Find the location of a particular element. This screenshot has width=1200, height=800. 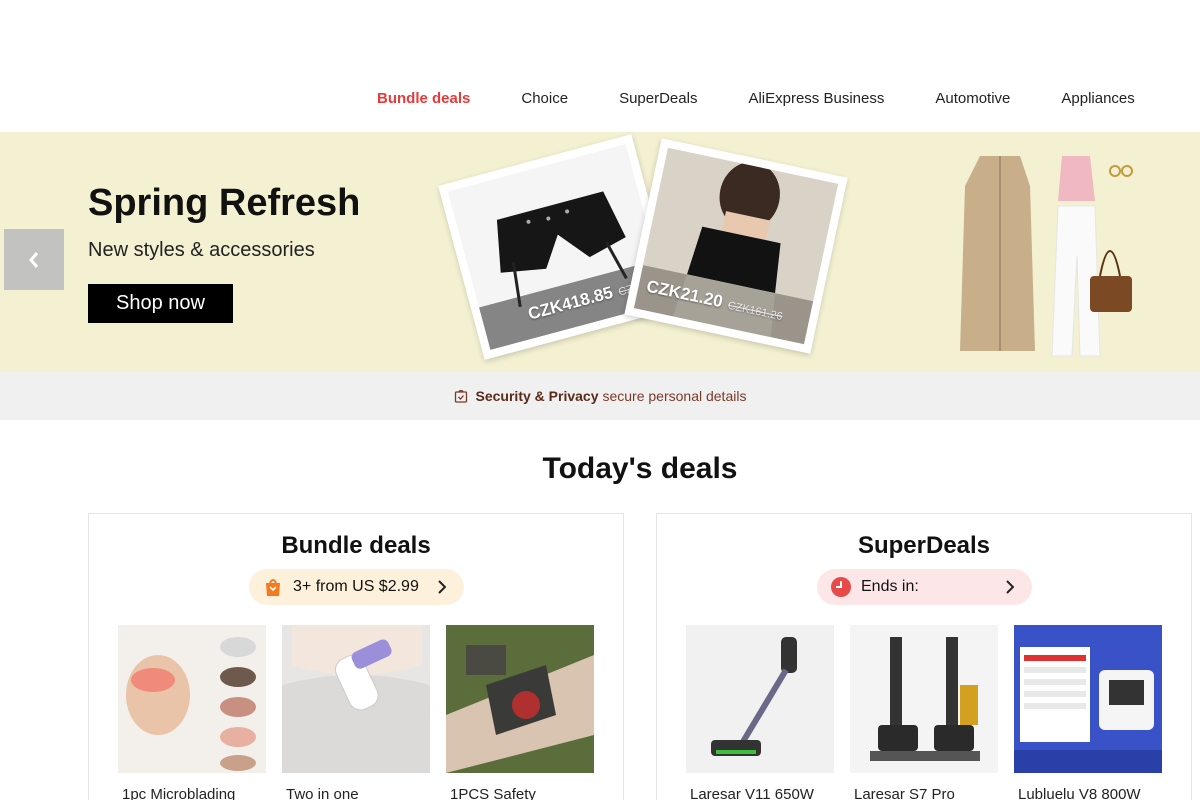

bundle-products: 1pc Microblading Two in one 1PCS Safety is located at coordinates (364, 712).